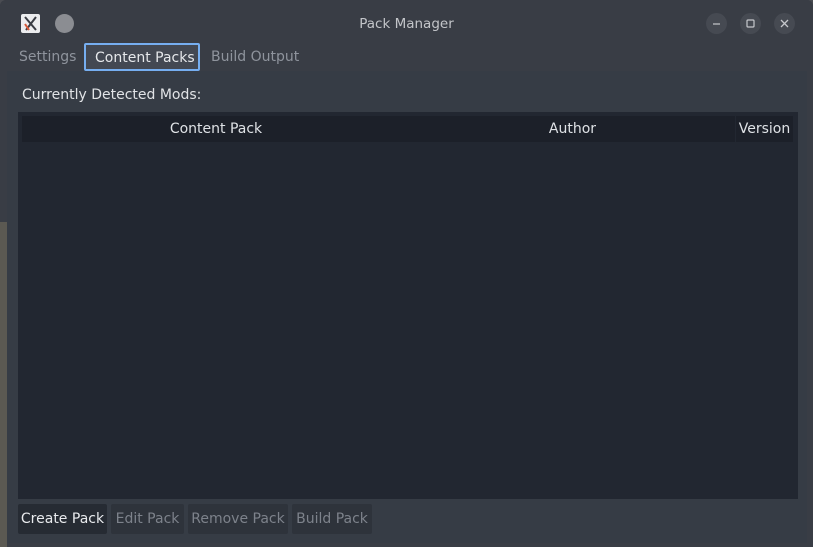 This screenshot has width=813, height=547. What do you see at coordinates (3, 384) in the screenshot?
I see `background-strip` at bounding box center [3, 384].